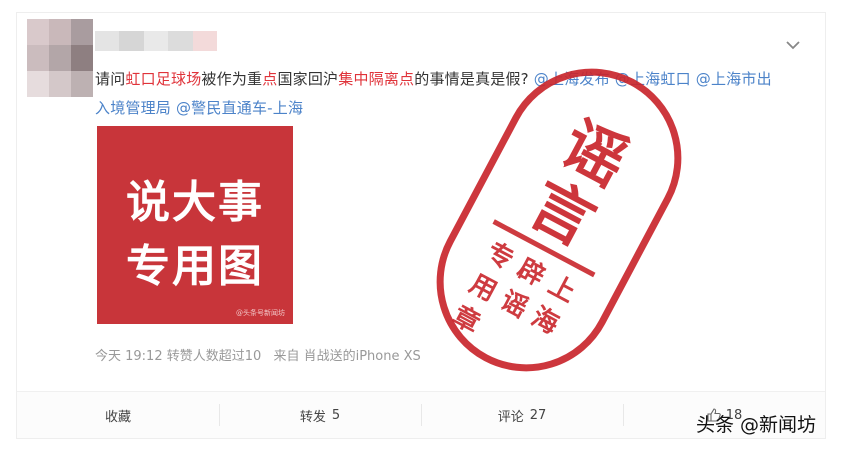 Image resolution: width=846 pixels, height=451 pixels. What do you see at coordinates (195, 202) in the screenshot?
I see `image-text-line1: 说大事` at bounding box center [195, 202].